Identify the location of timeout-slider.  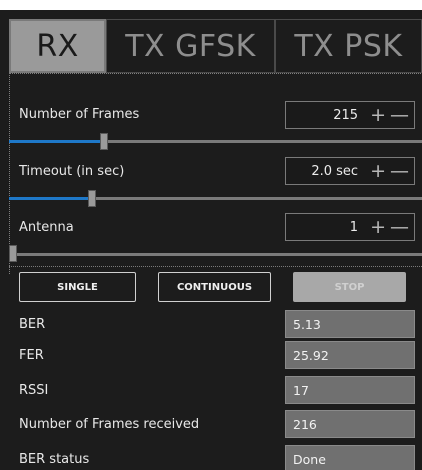
(215, 198).